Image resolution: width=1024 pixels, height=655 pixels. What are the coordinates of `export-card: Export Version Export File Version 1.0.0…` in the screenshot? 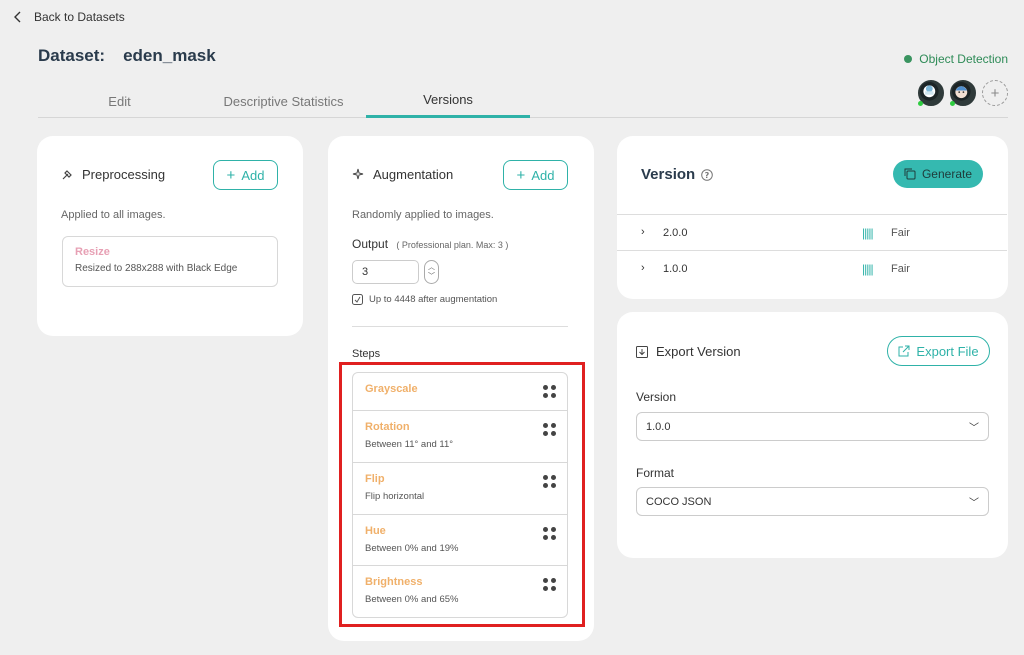 It's located at (812, 435).